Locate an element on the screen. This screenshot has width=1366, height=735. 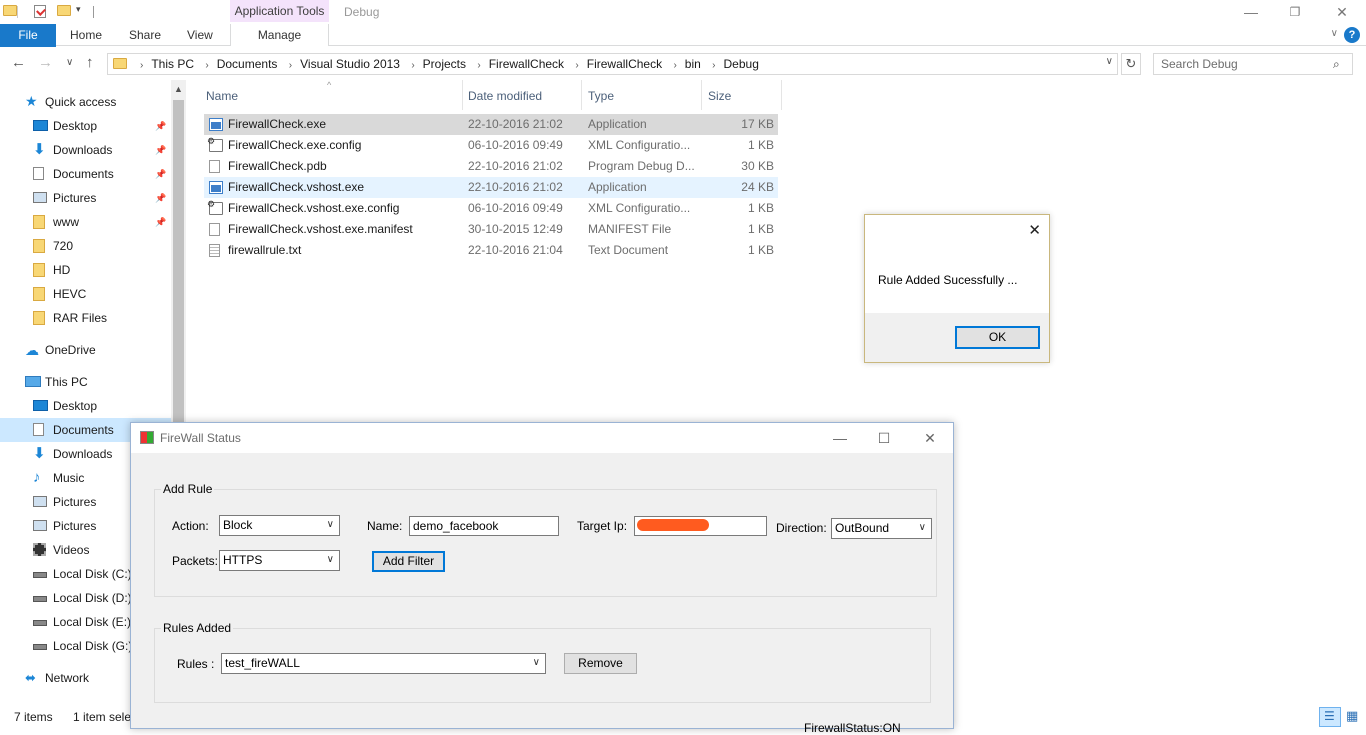
sidebar-item-label: HD is located at coordinates (62, 270).